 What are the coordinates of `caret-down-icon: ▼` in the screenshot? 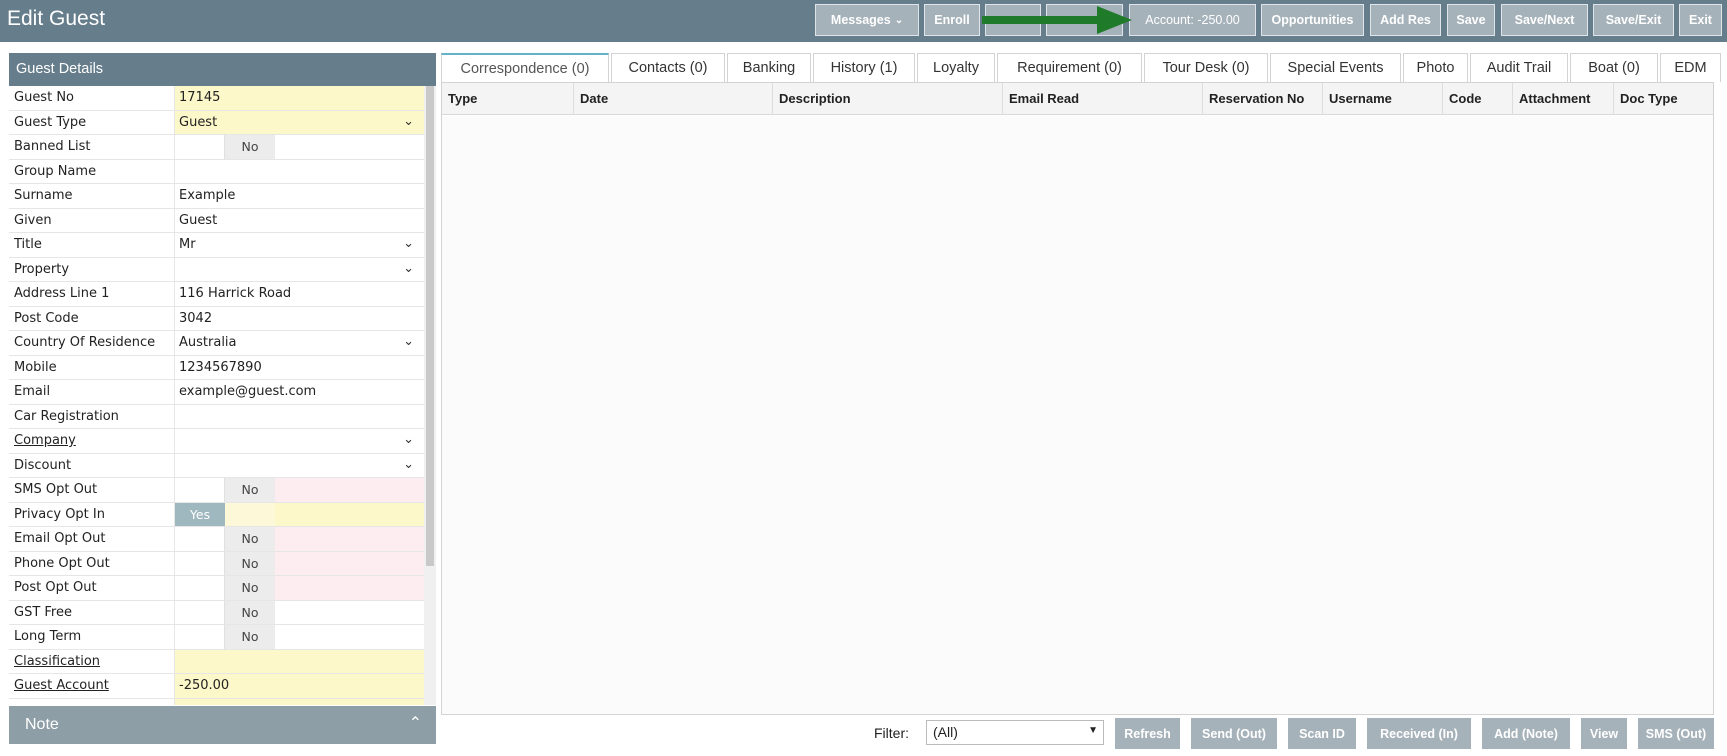 It's located at (1093, 730).